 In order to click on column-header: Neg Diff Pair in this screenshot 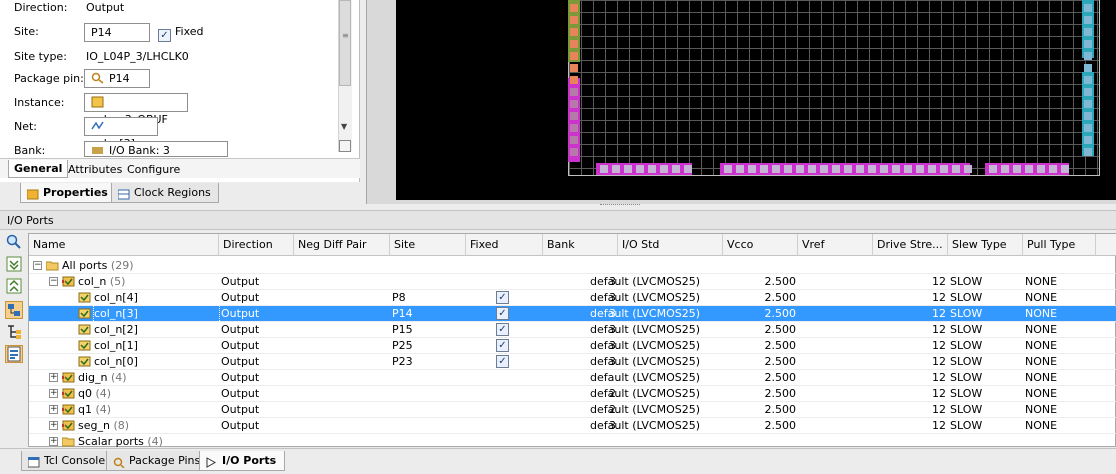, I will do `click(342, 245)`.